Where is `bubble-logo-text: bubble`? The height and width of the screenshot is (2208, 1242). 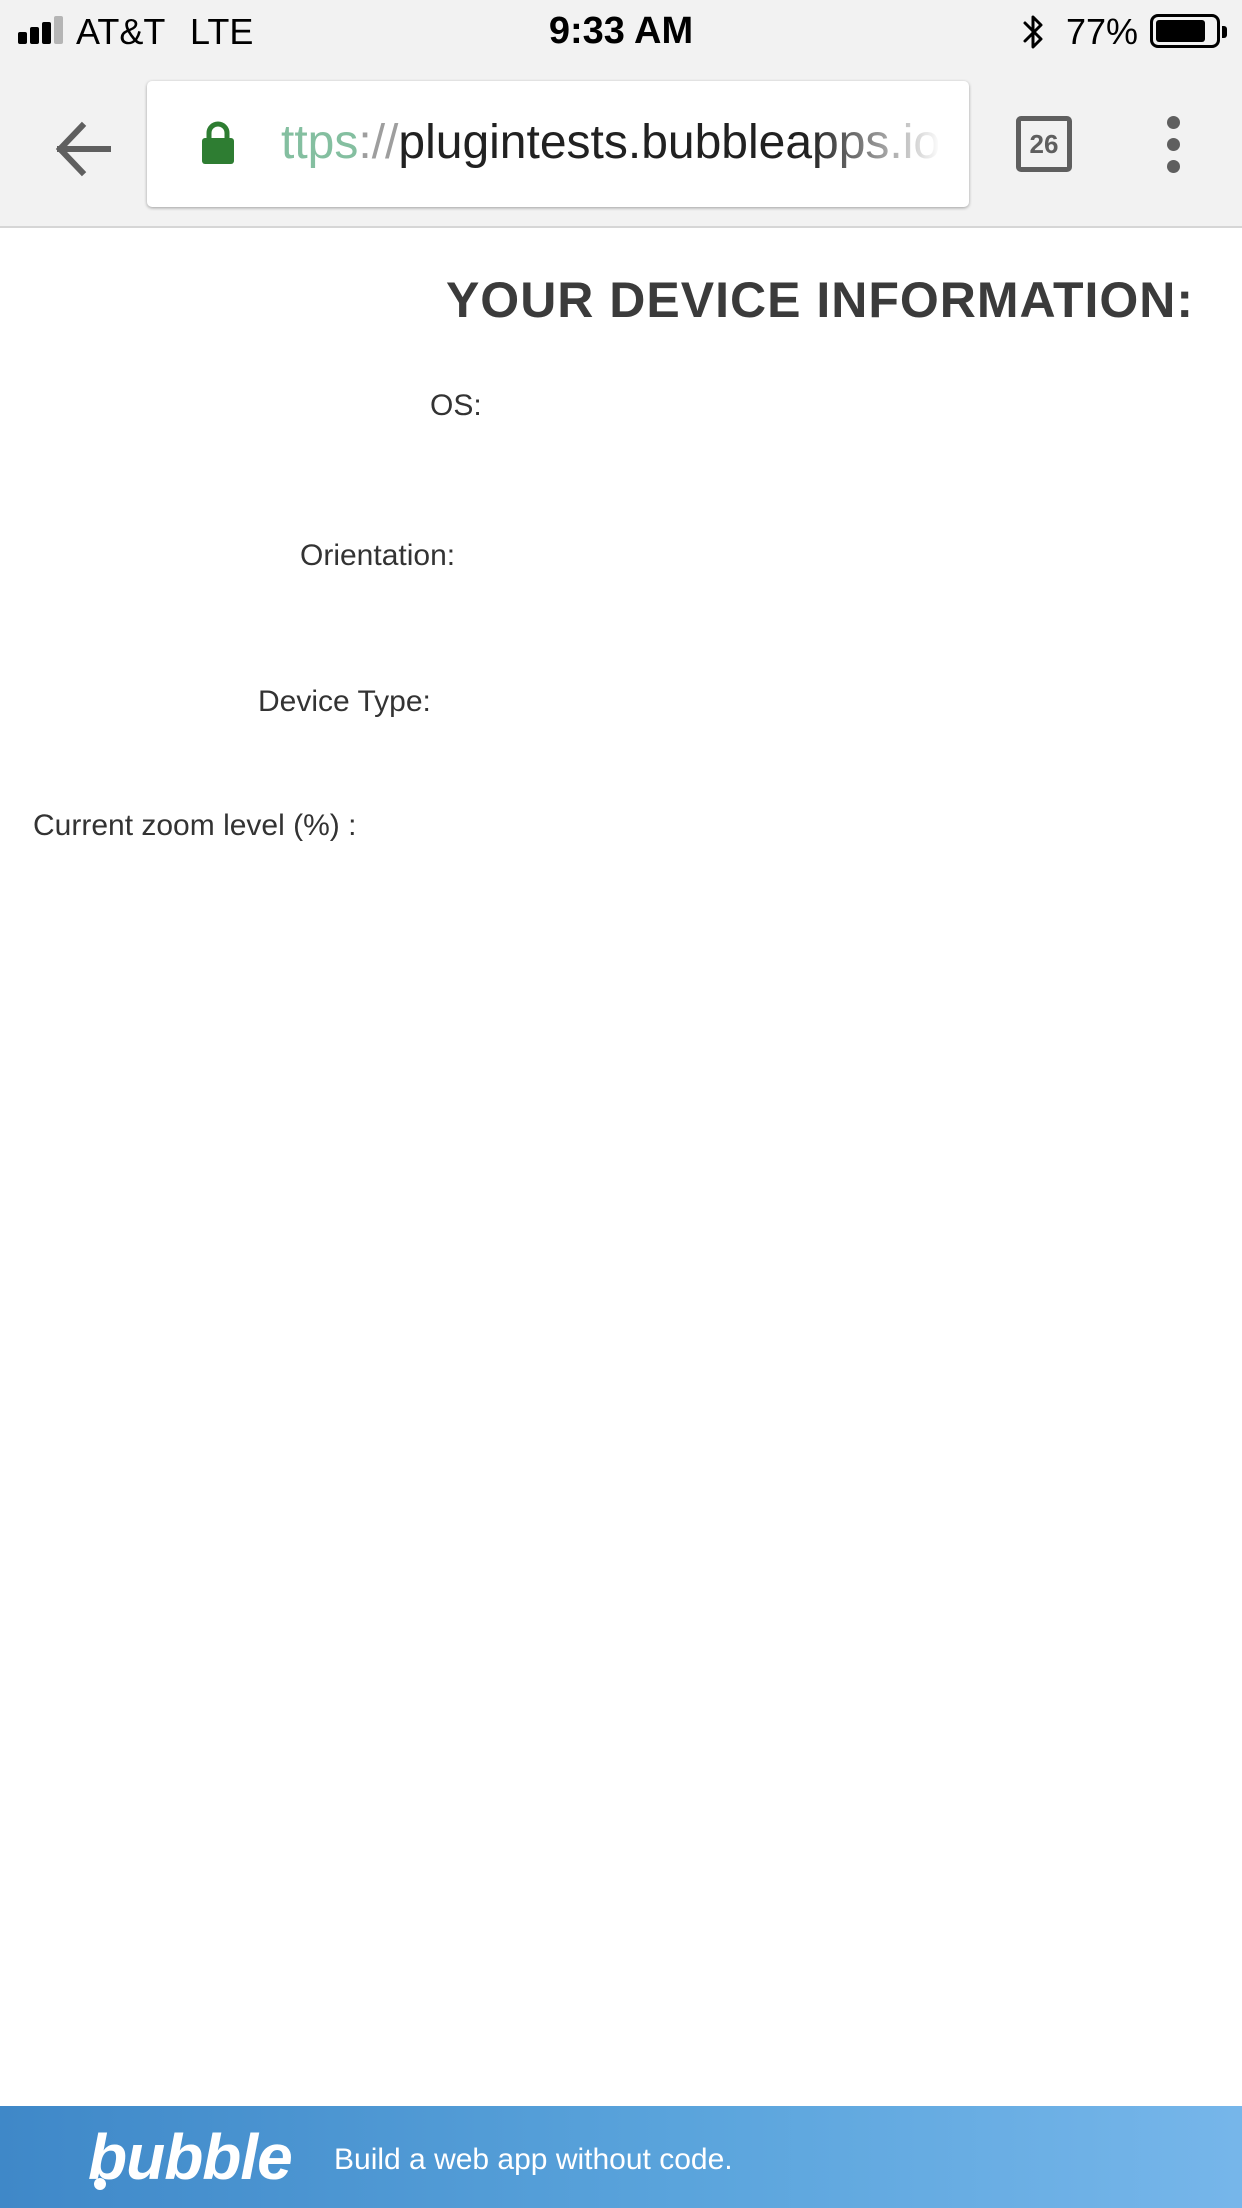
bubble-logo-text: bubble is located at coordinates (190, 2157).